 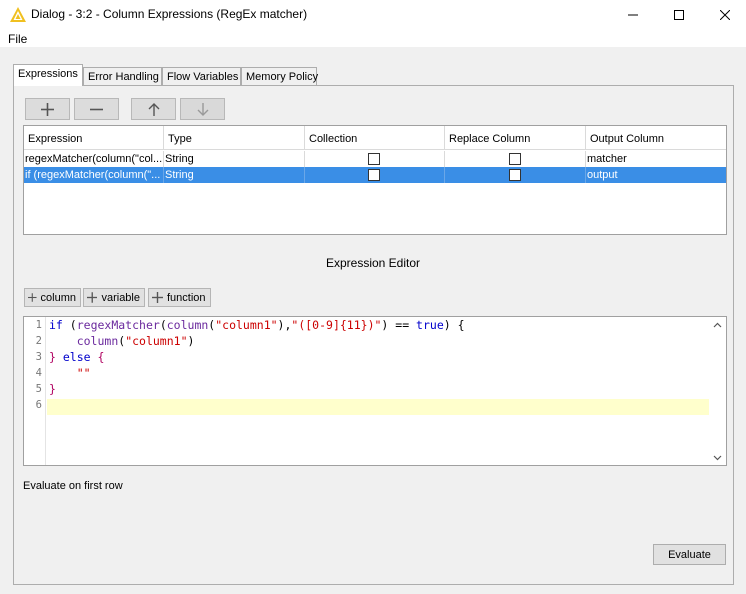 I want to click on tab-expressions: Expressions, so click(x=48, y=75).